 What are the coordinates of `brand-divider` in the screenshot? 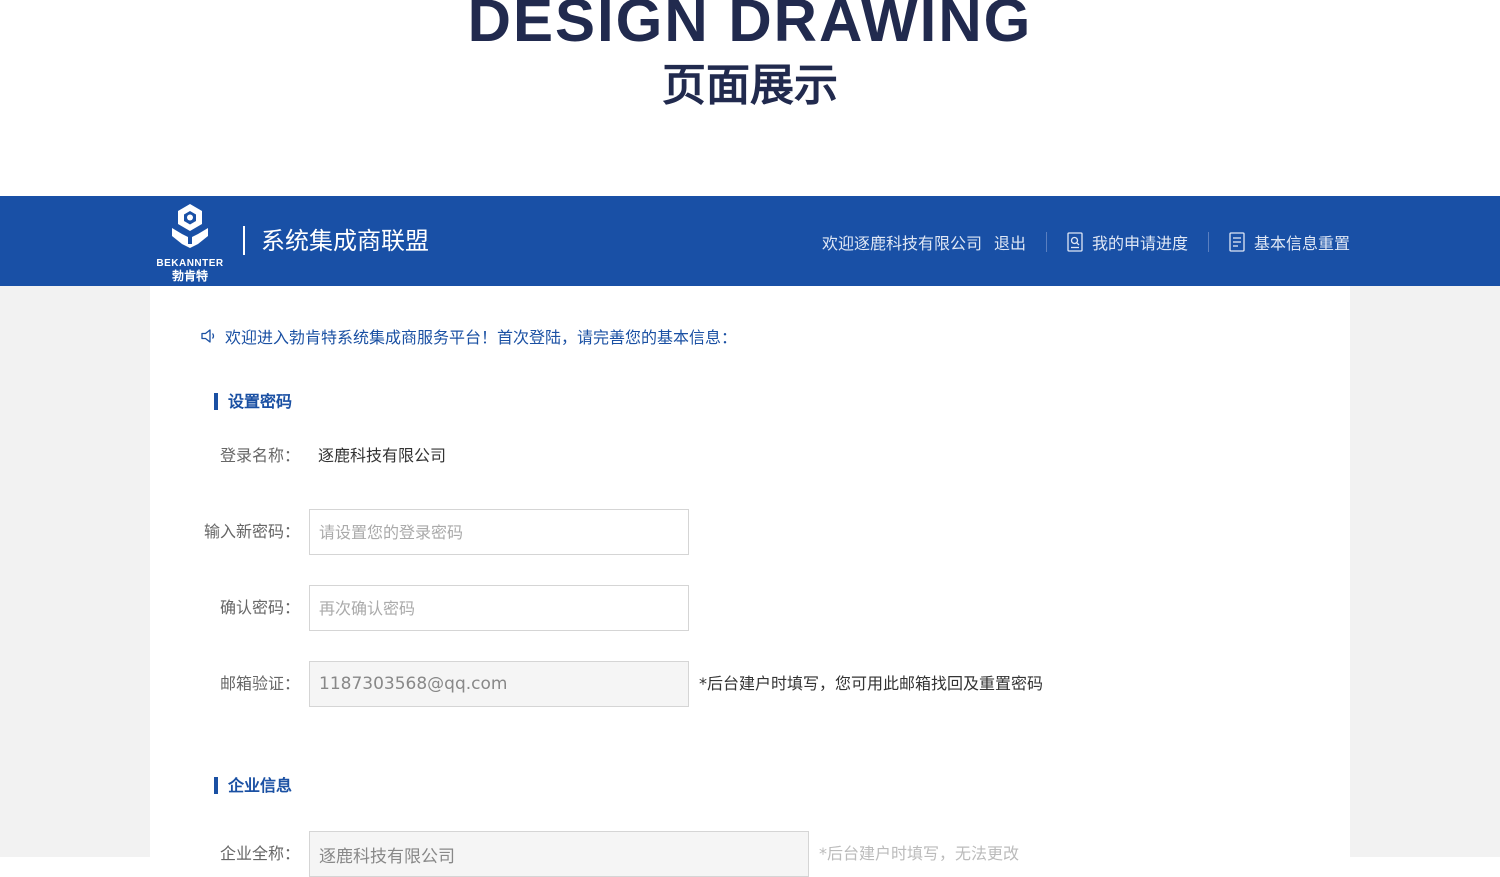 It's located at (244, 240).